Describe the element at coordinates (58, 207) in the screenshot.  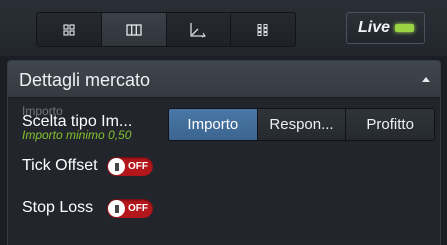
I see `stop-loss-label: Stop Loss` at that location.